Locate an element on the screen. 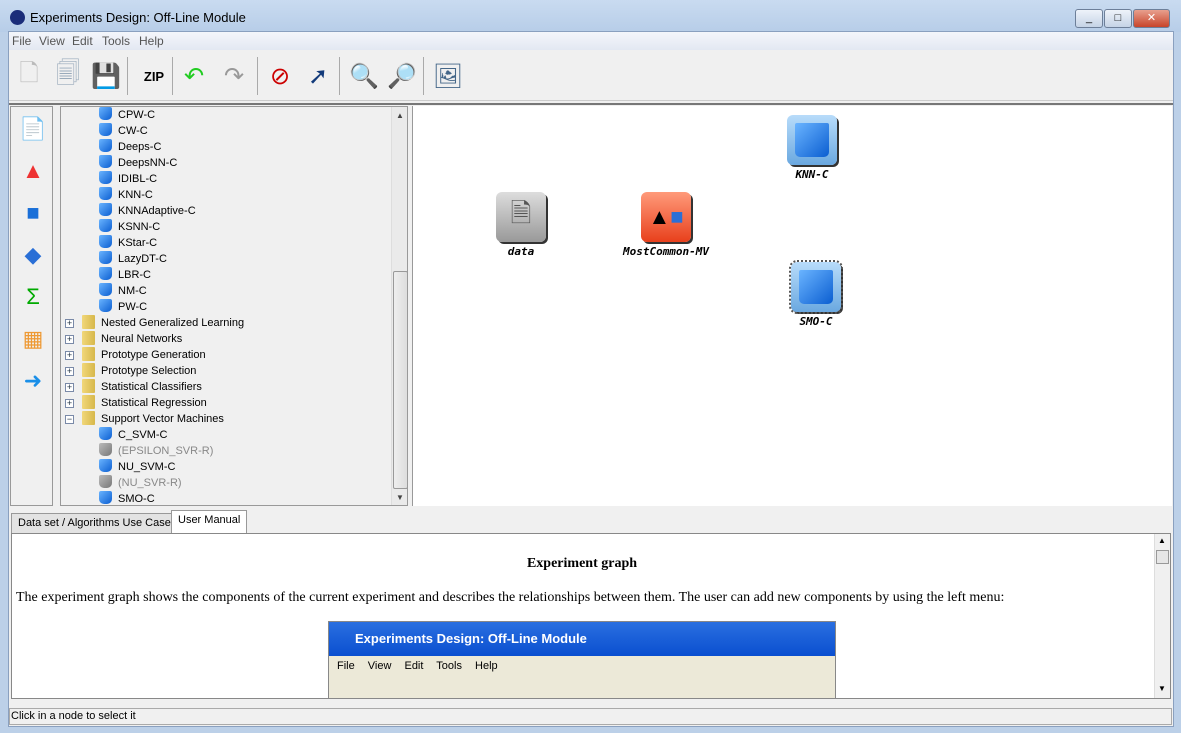 This screenshot has height=733, width=1181. dataset-icon: 📄 is located at coordinates (33, 129).